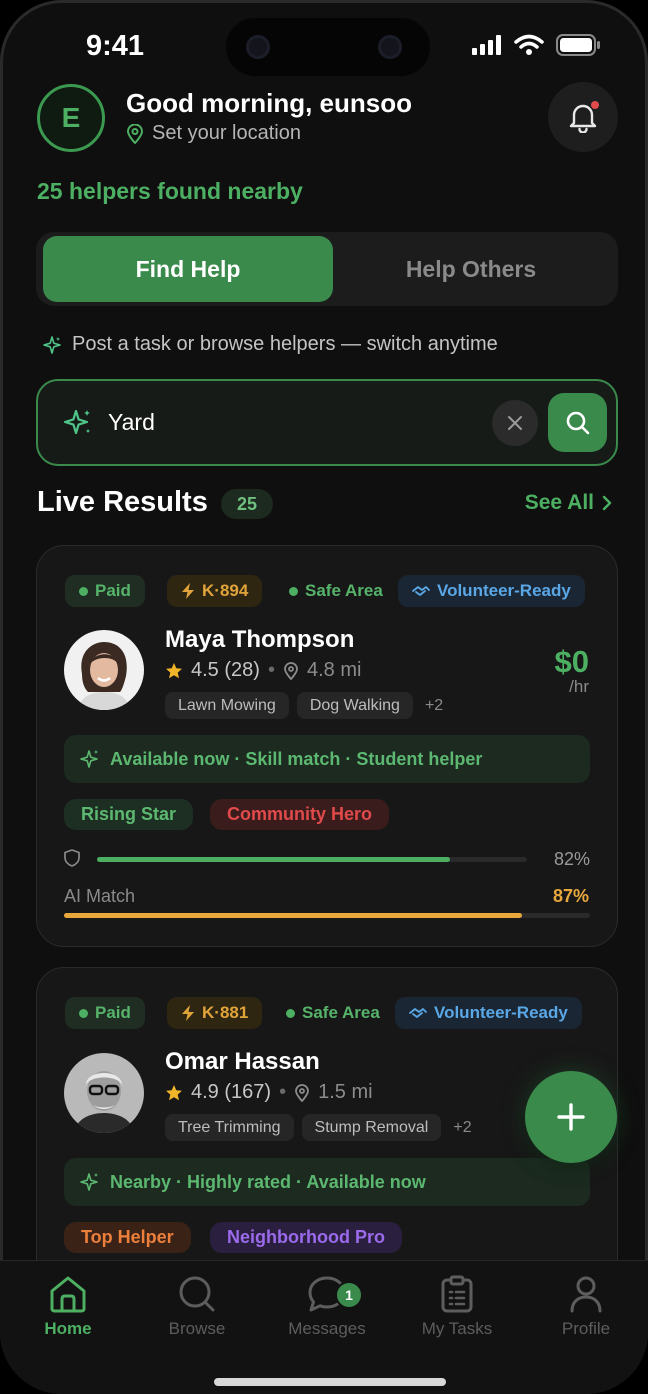 This screenshot has height=1394, width=648. Describe the element at coordinates (349, 1295) in the screenshot. I see `unread-badge: 1` at that location.